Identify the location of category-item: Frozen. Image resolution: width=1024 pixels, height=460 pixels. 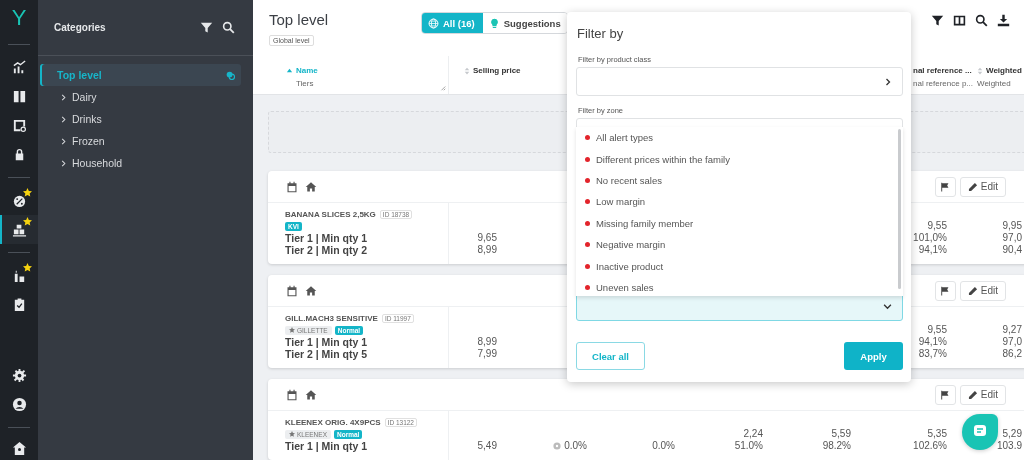
(140, 141).